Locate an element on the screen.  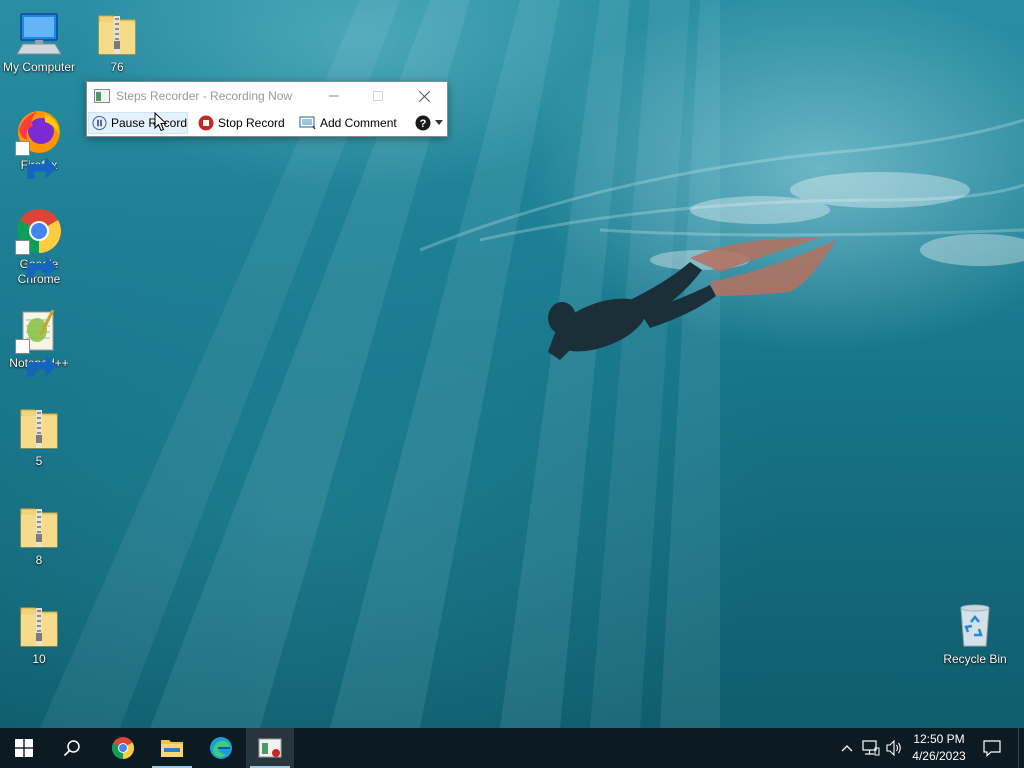
maximize-button is located at coordinates (378, 96).